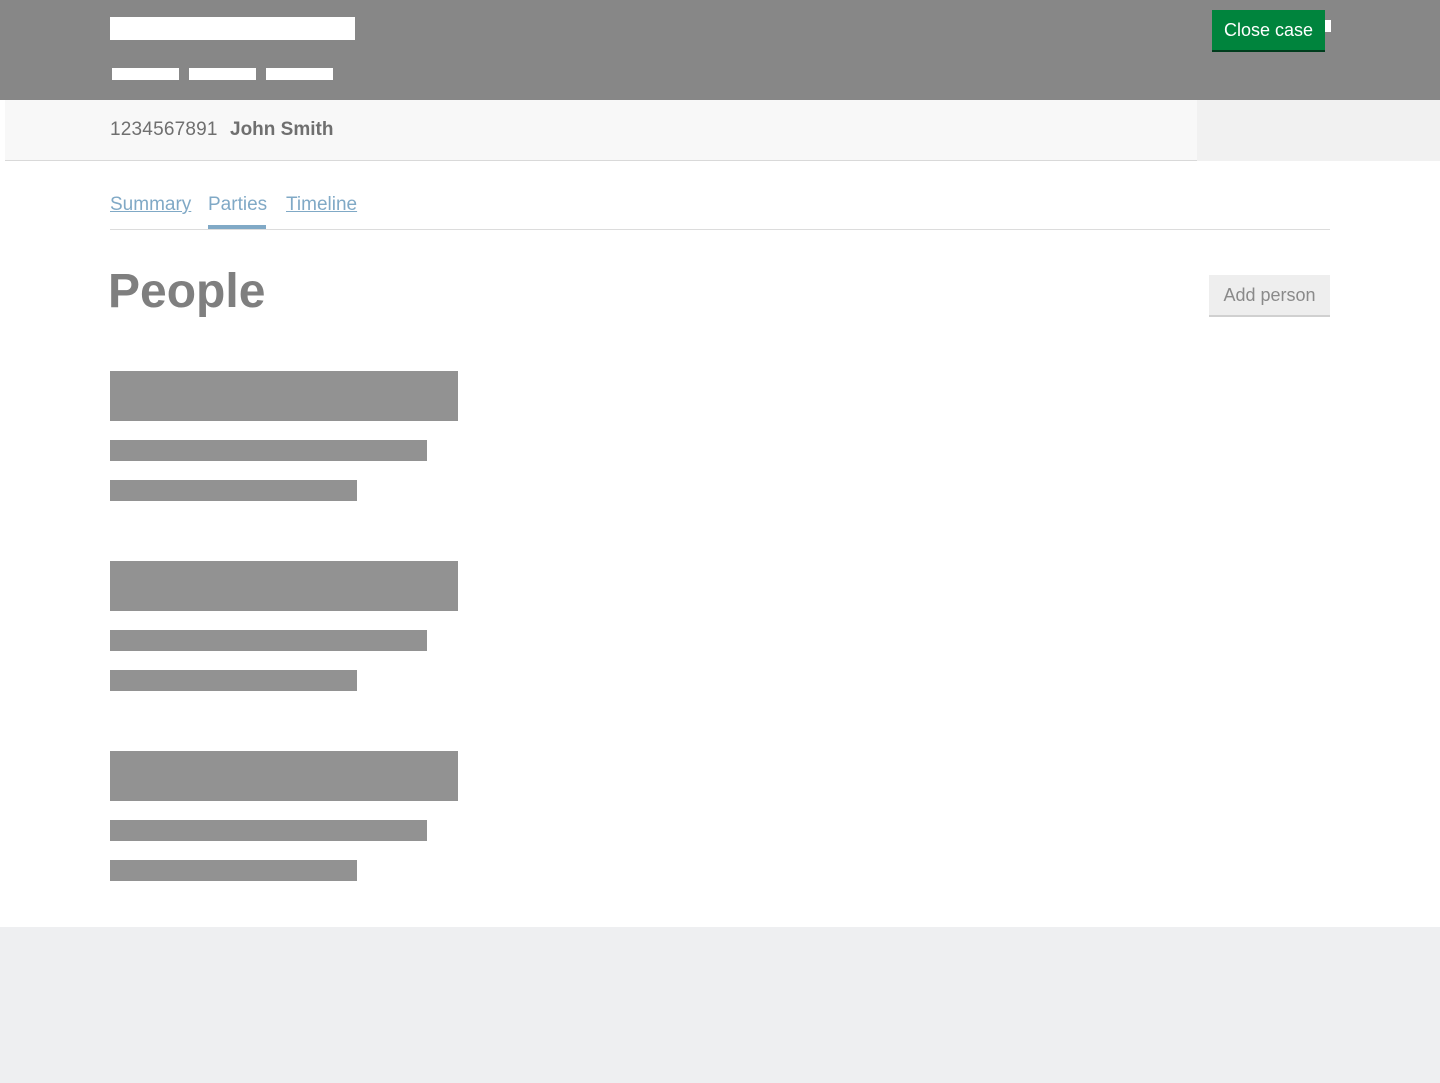 Image resolution: width=1440 pixels, height=1083 pixels. I want to click on tab-parties: Parties, so click(237, 205).